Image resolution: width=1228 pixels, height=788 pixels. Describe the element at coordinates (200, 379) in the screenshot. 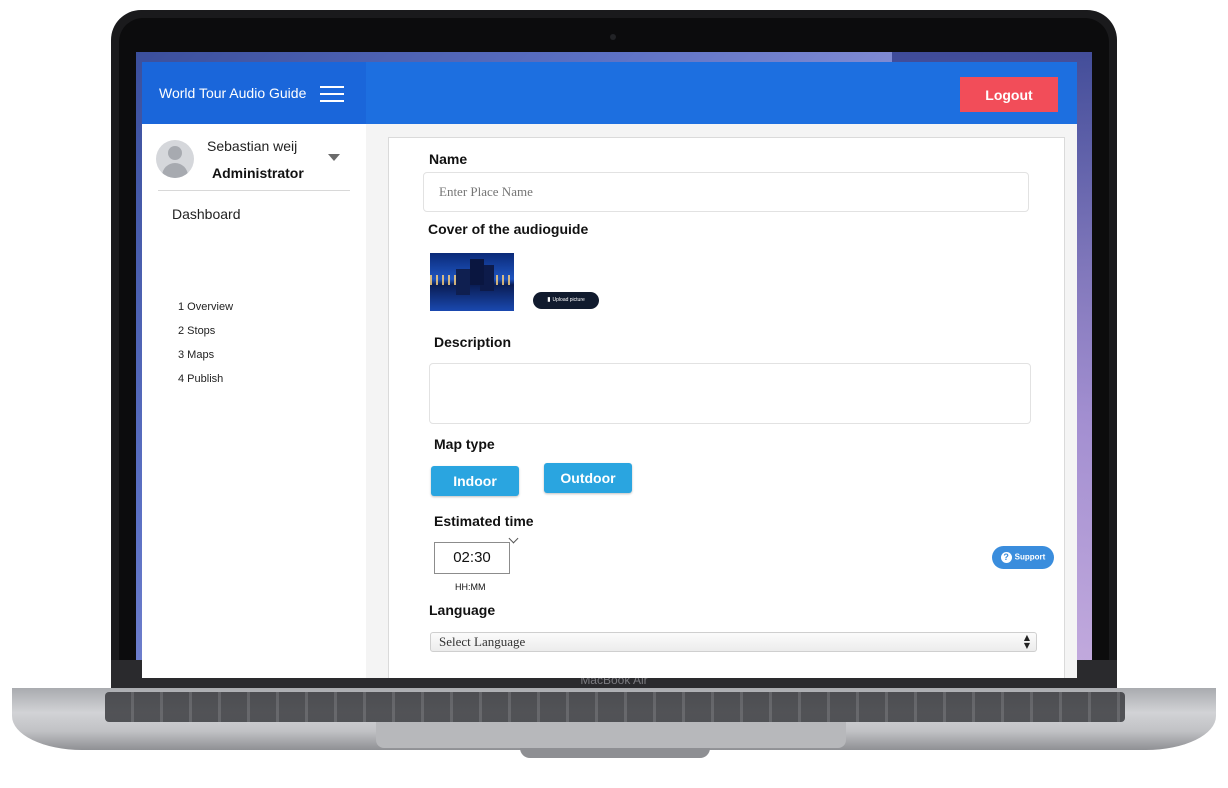

I see `sidebar-item-publish: 4 Publish` at that location.